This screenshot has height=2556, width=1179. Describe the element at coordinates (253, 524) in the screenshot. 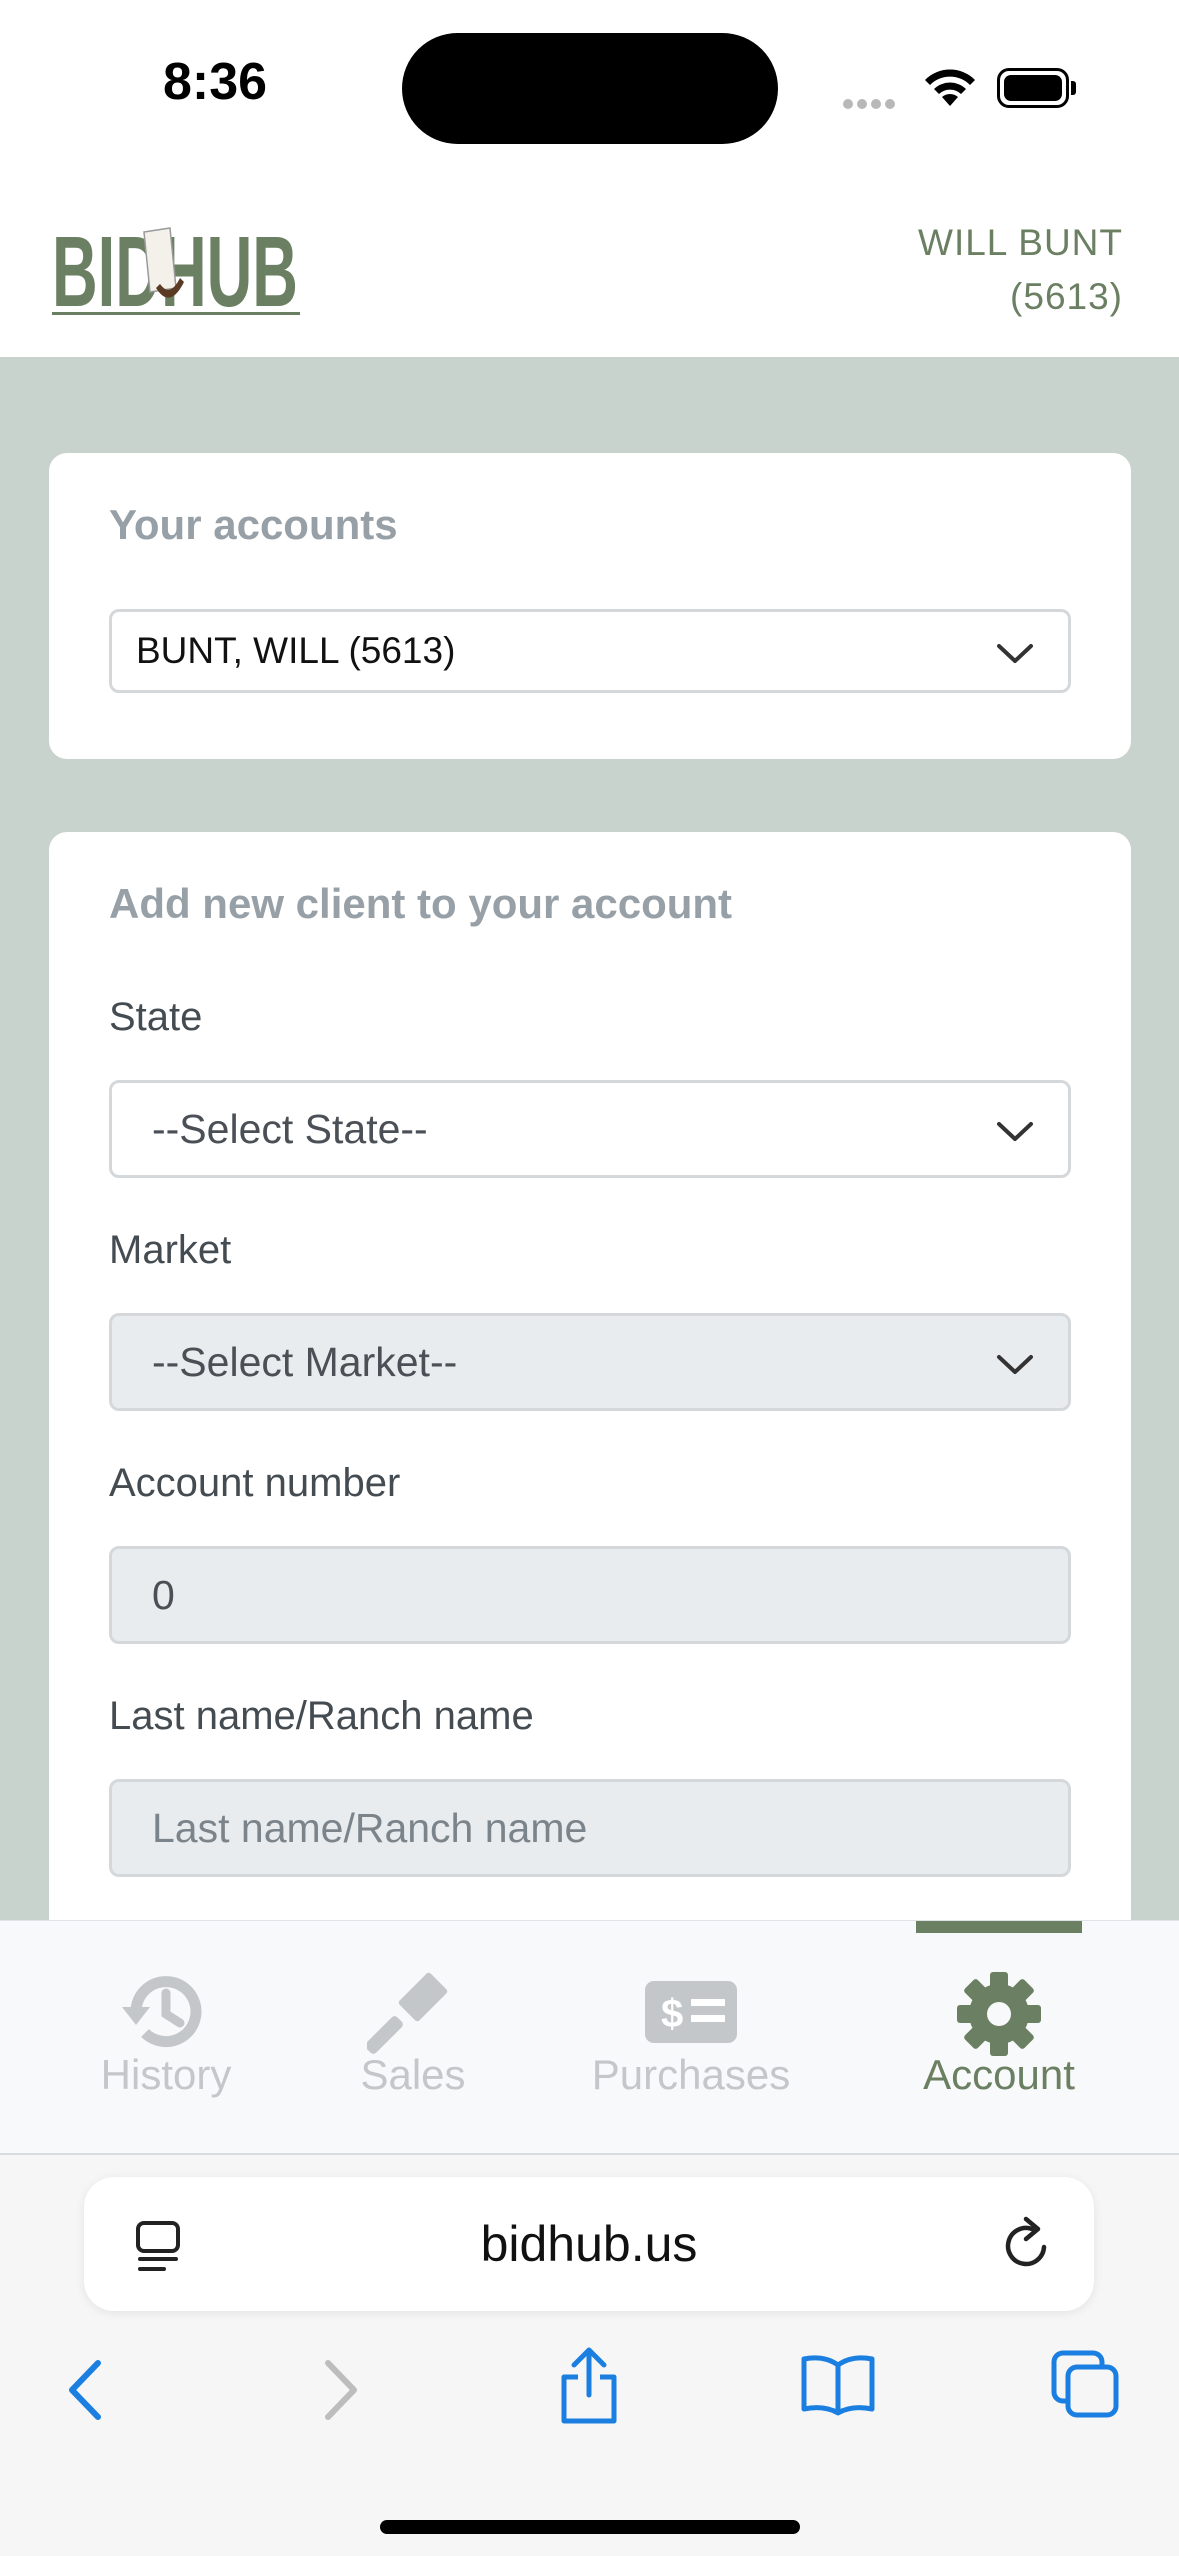

I see `accounts-card-title: Your accounts` at that location.